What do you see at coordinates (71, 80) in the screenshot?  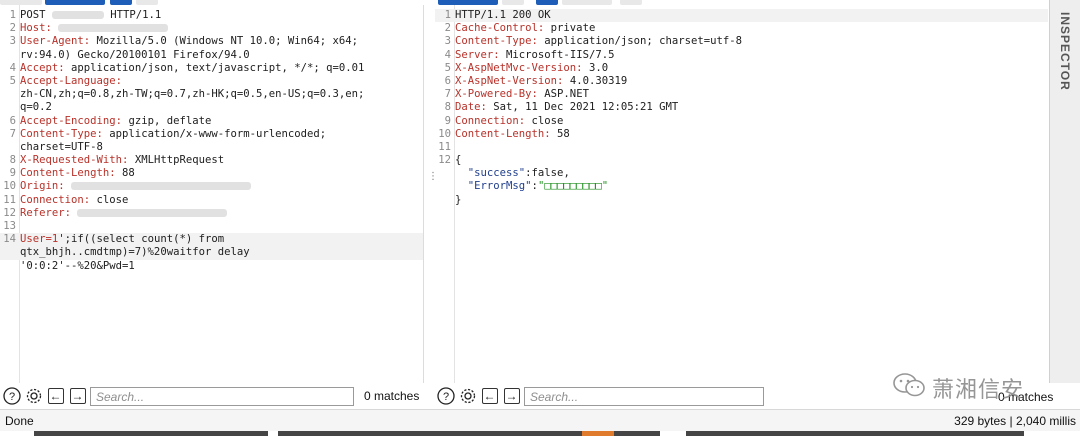 I see `code-token: Accept-Language:` at bounding box center [71, 80].